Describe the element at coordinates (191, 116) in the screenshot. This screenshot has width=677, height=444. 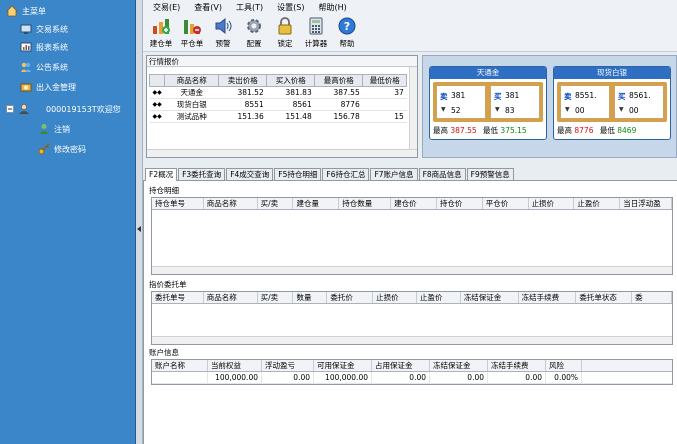
I see `row-name: 测试品种` at that location.